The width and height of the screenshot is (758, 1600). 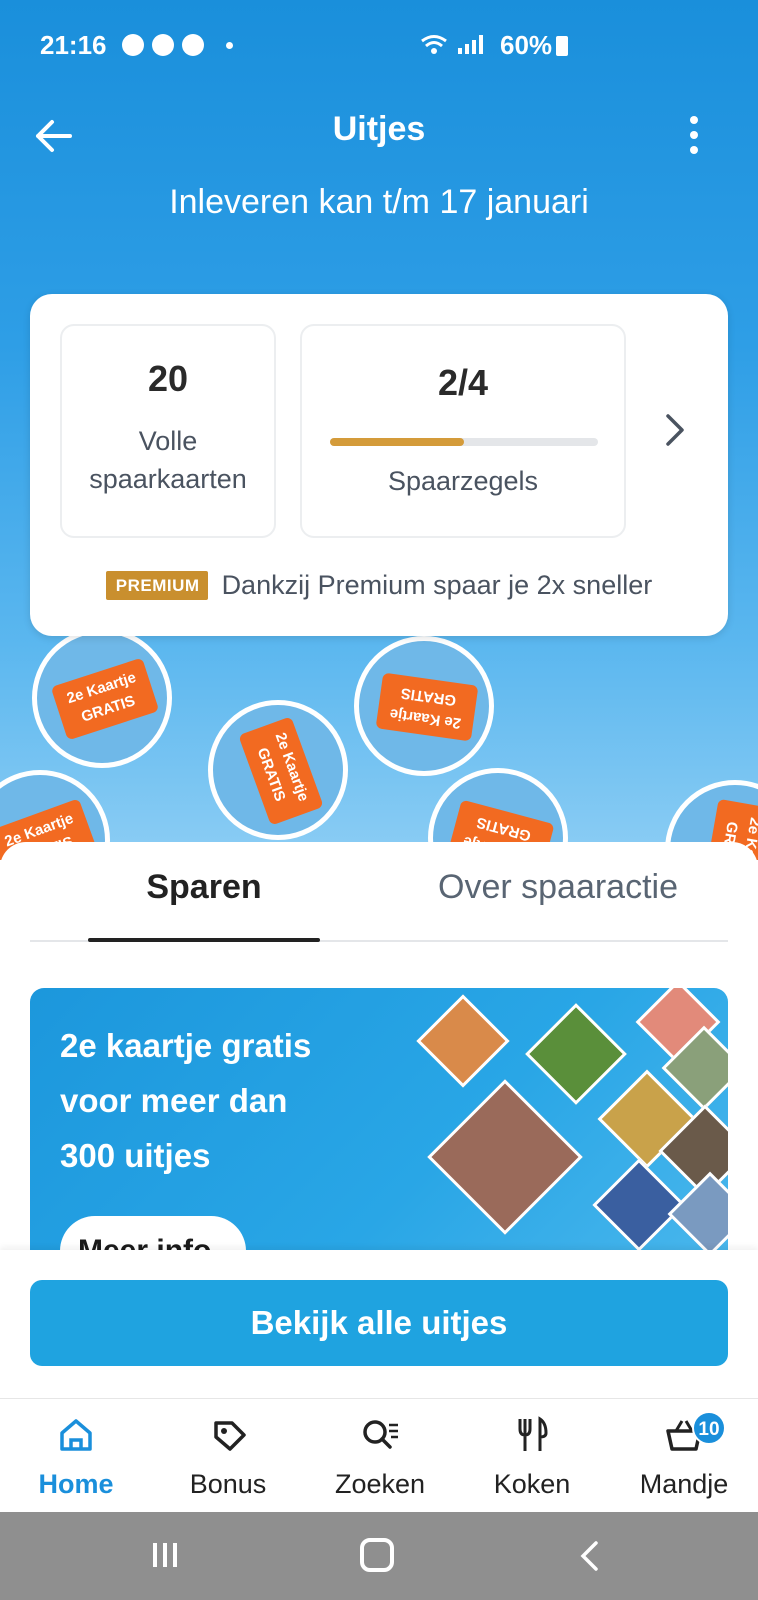 What do you see at coordinates (379, 46) in the screenshot?
I see `status-bar: 21:16 60%` at bounding box center [379, 46].